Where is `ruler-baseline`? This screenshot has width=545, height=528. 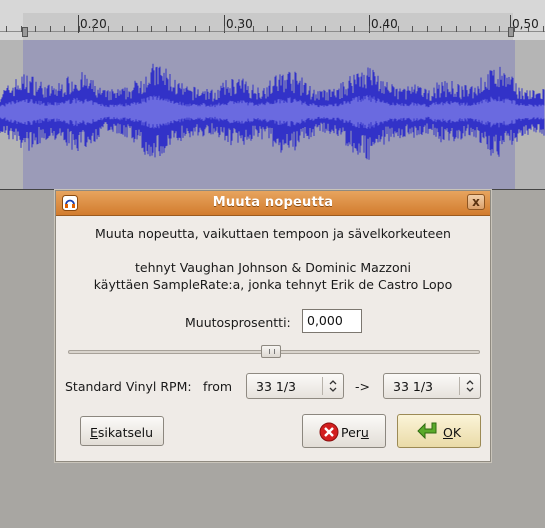
ruler-baseline is located at coordinates (272, 31).